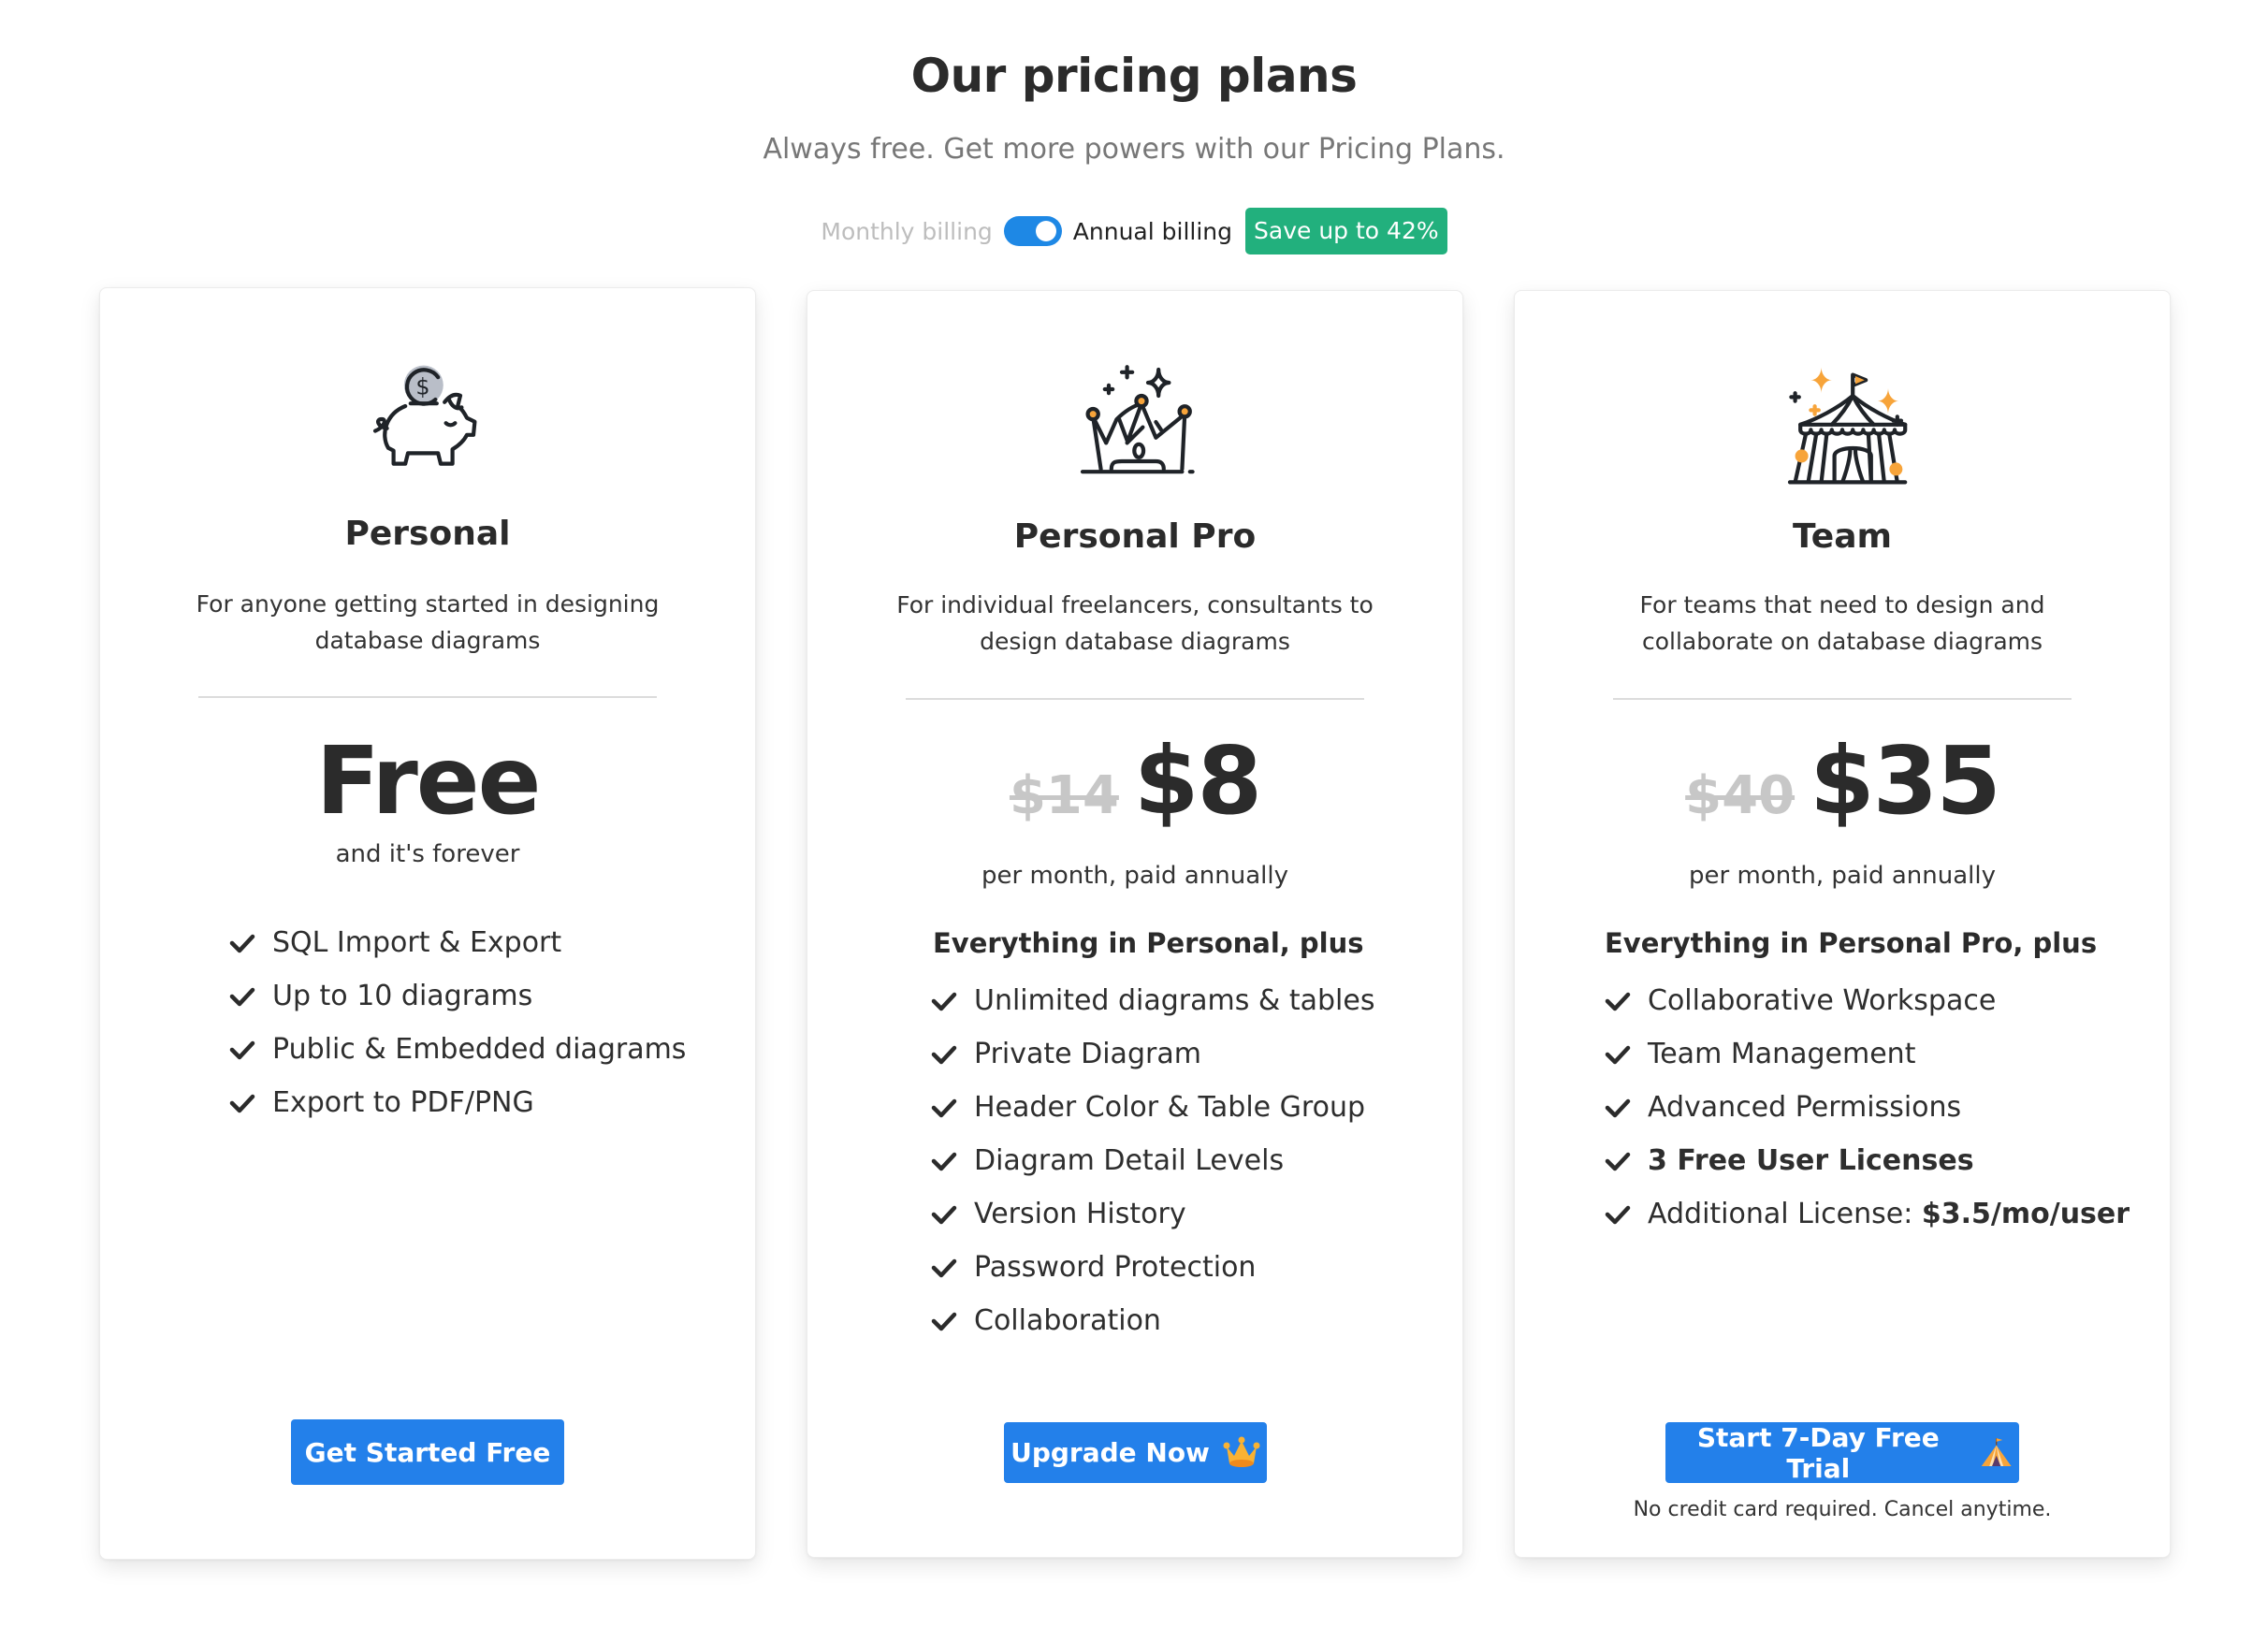  Describe the element at coordinates (1198, 781) in the screenshot. I see `price-current: $8` at that location.